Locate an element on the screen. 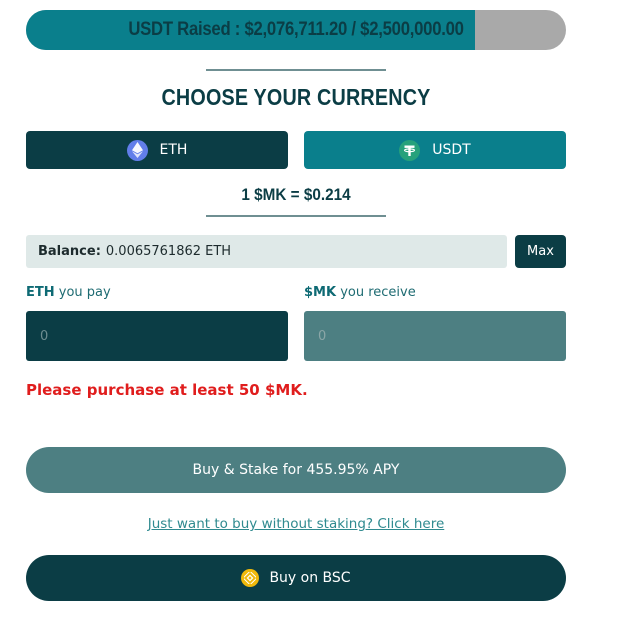  receive-amount-placeholder: 0 is located at coordinates (322, 336).